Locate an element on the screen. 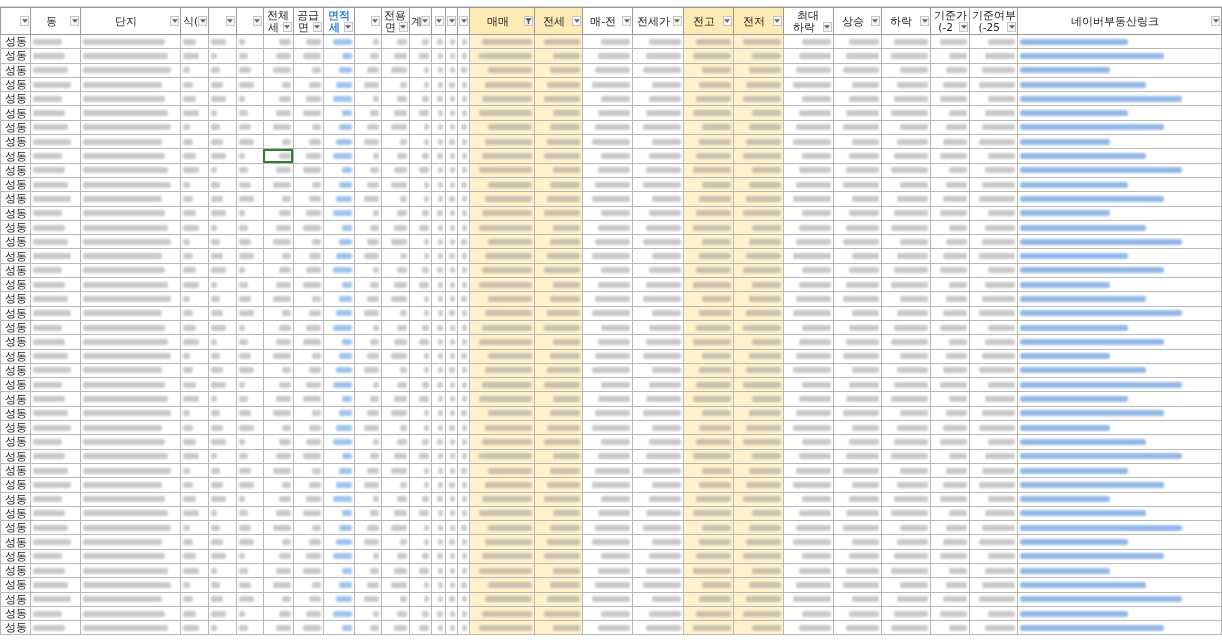  column-header: 세 is located at coordinates (334, 27).